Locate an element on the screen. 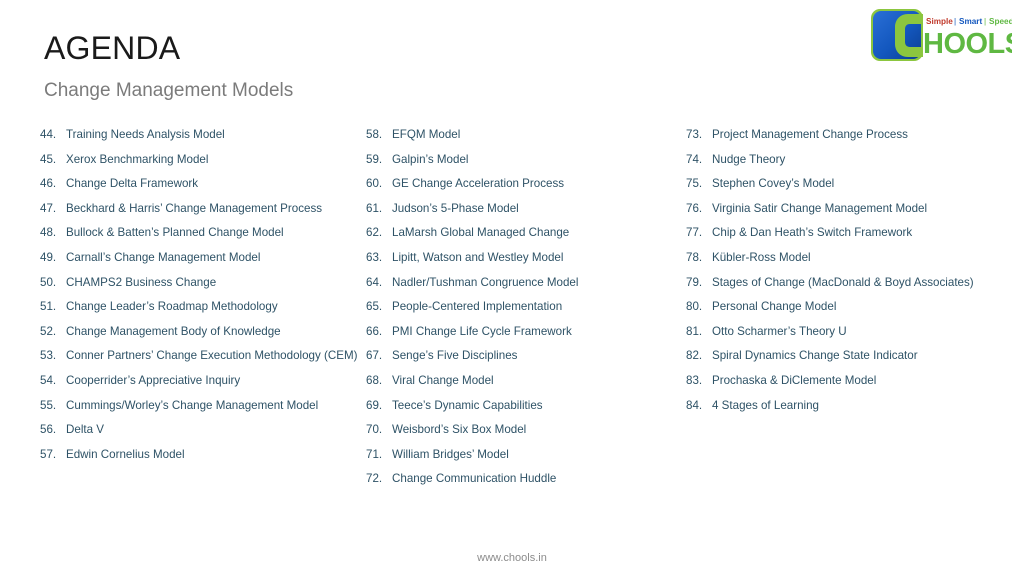 This screenshot has height=576, width=1024. list-item-label: 4 Stages of Learning is located at coordinates (765, 405).